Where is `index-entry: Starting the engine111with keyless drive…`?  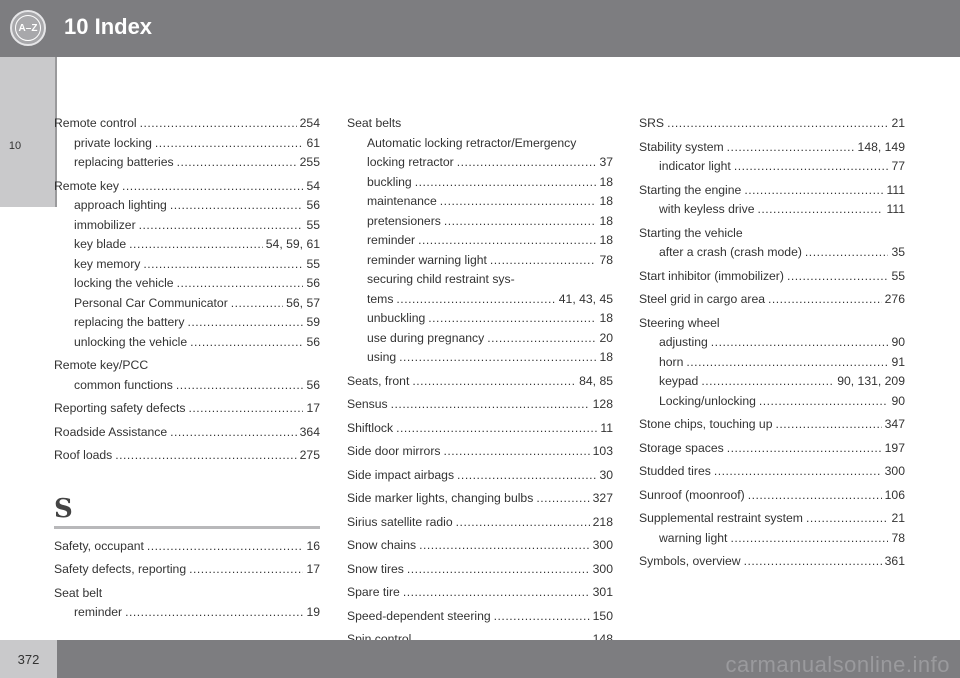 index-entry: Starting the engine111with keyless drive… is located at coordinates (772, 200).